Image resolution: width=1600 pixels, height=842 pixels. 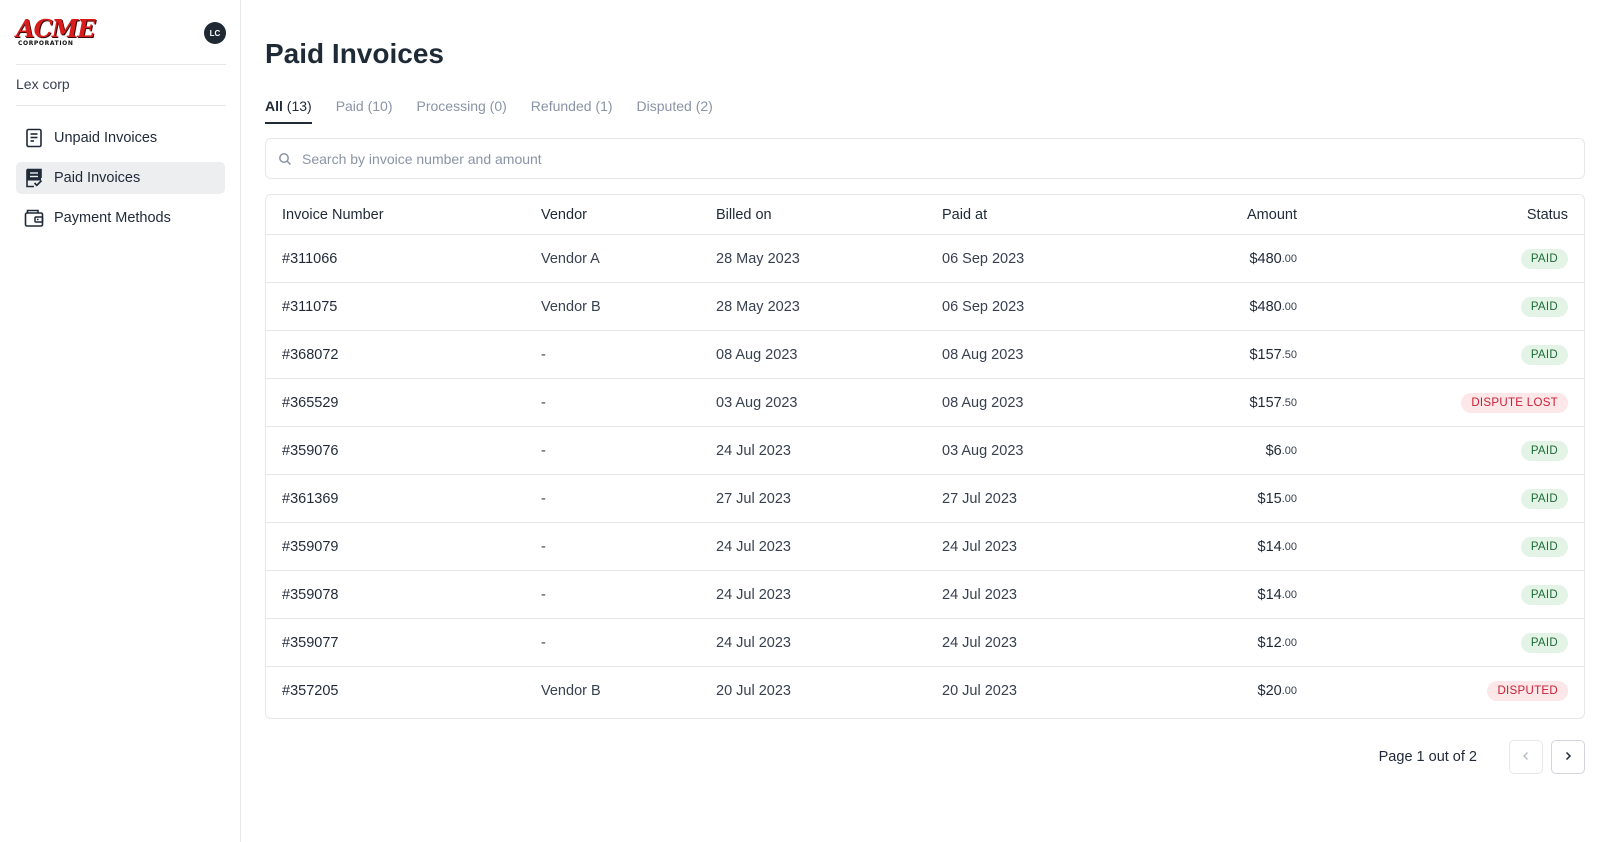 What do you see at coordinates (106, 138) in the screenshot?
I see `sidebar-item-label: Unpaid Invoices` at bounding box center [106, 138].